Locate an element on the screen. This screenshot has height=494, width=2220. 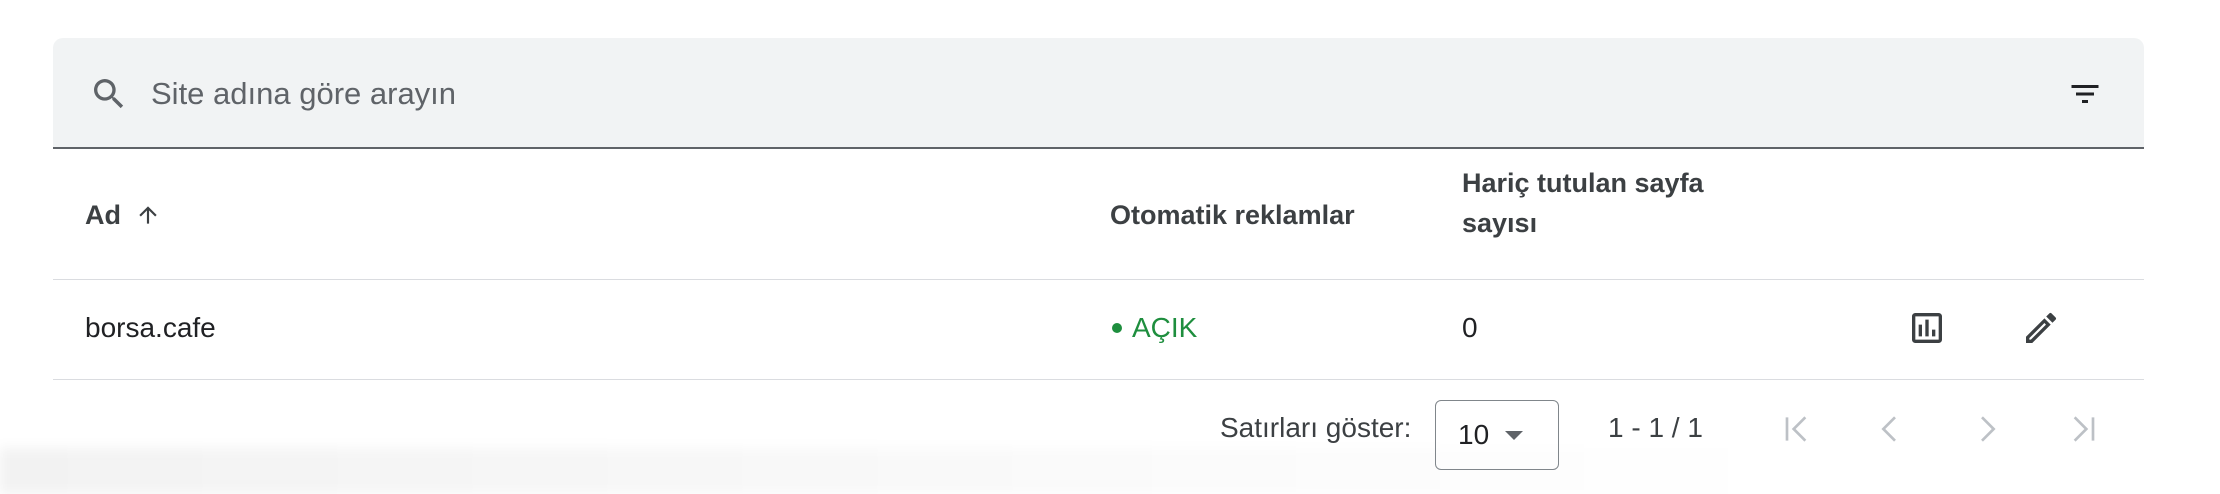
chevron-right-icon is located at coordinates (1988, 429).